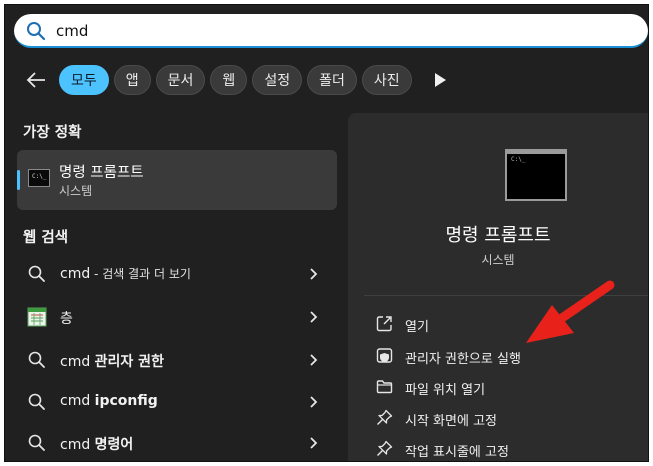 The image size is (653, 466). I want to click on best-match-item: C:\_ 명령 프롬프트 시스템, so click(177, 180).